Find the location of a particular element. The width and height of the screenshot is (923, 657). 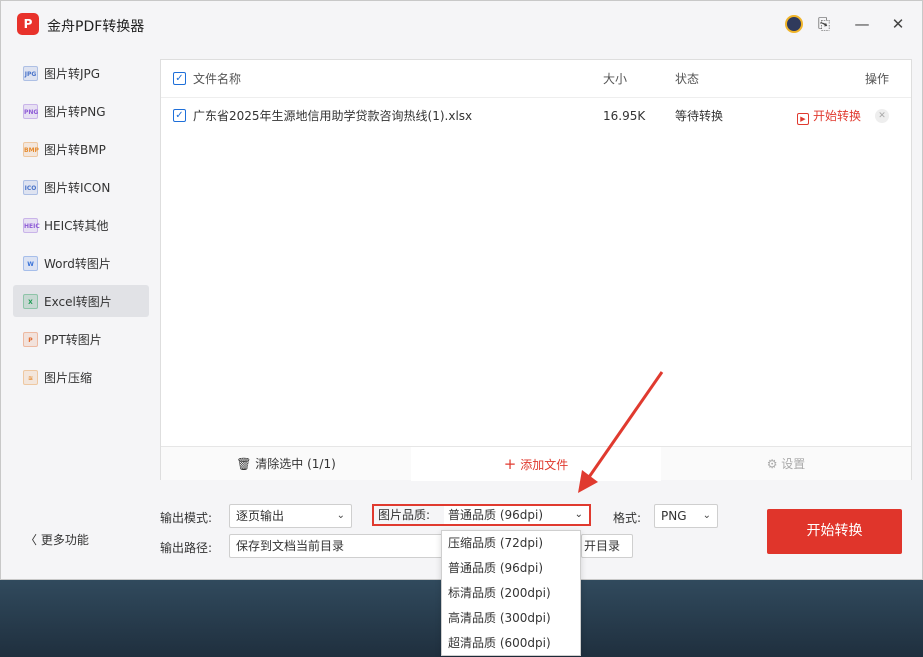

output-mode-label: 输出模式: is located at coordinates (186, 518).